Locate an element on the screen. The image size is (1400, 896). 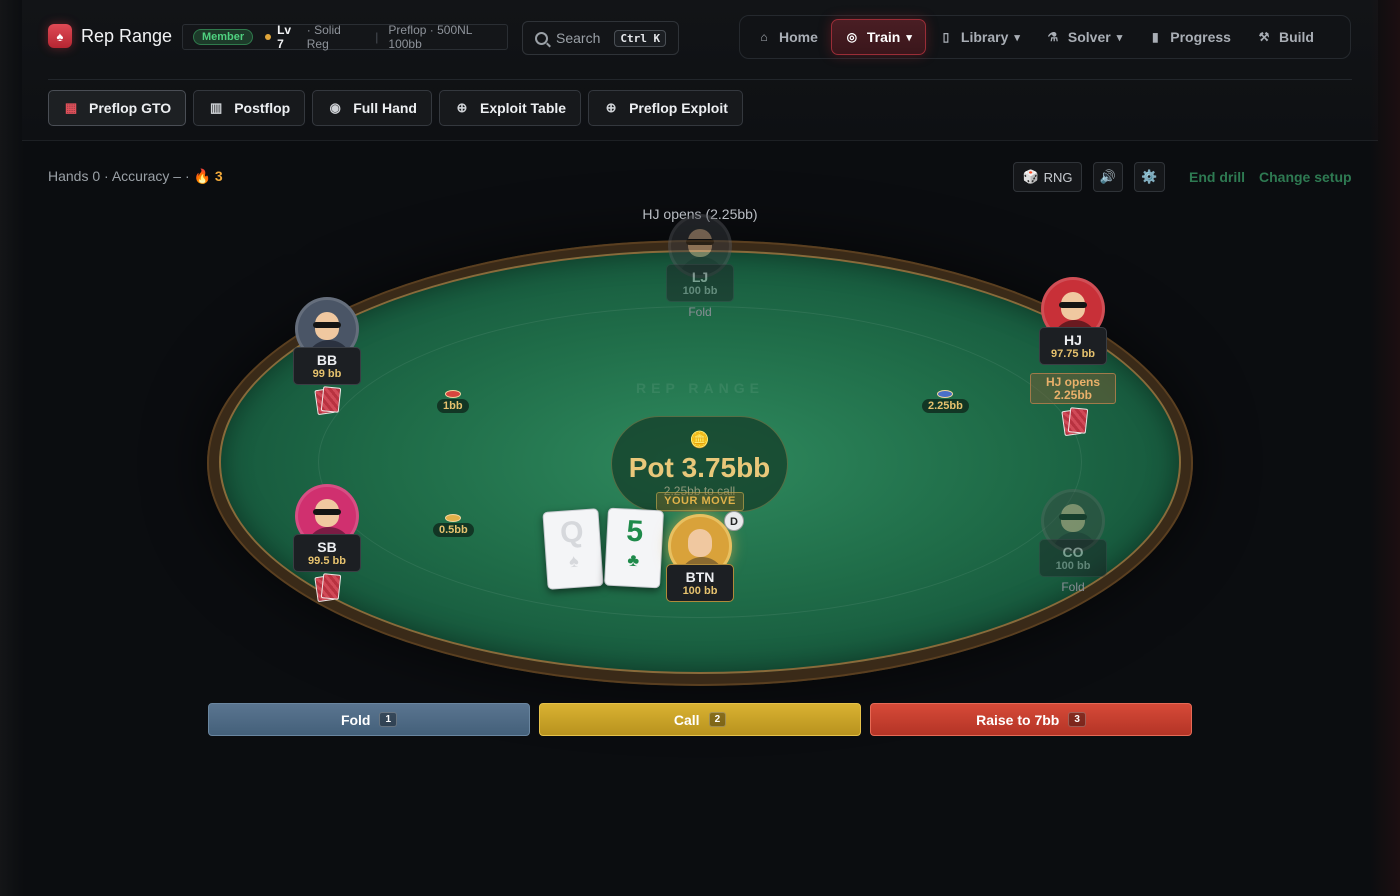
hero-card-2: 5 ♣ is located at coordinates (634, 548).